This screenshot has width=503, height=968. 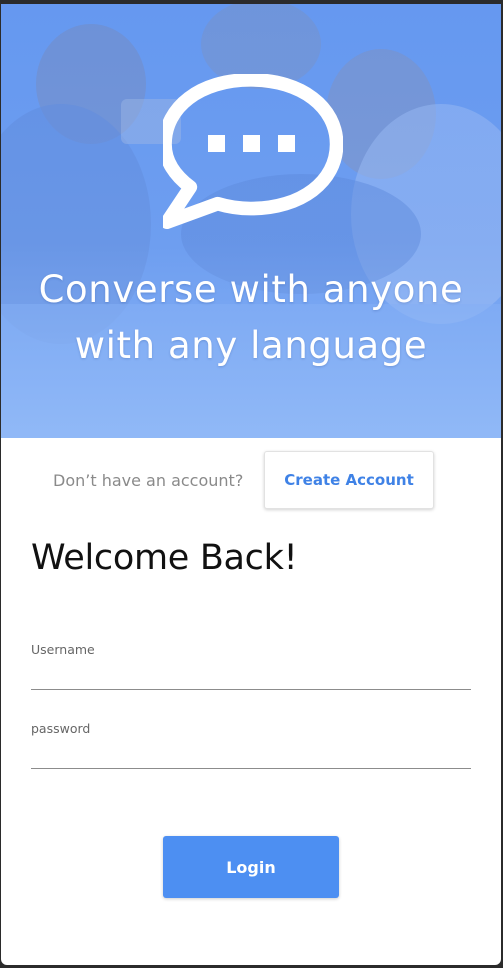 What do you see at coordinates (251, 867) in the screenshot?
I see `login-button: Login` at bounding box center [251, 867].